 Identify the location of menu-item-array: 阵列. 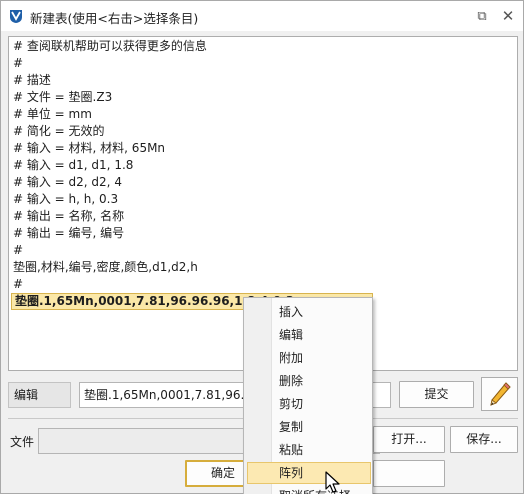
(309, 473).